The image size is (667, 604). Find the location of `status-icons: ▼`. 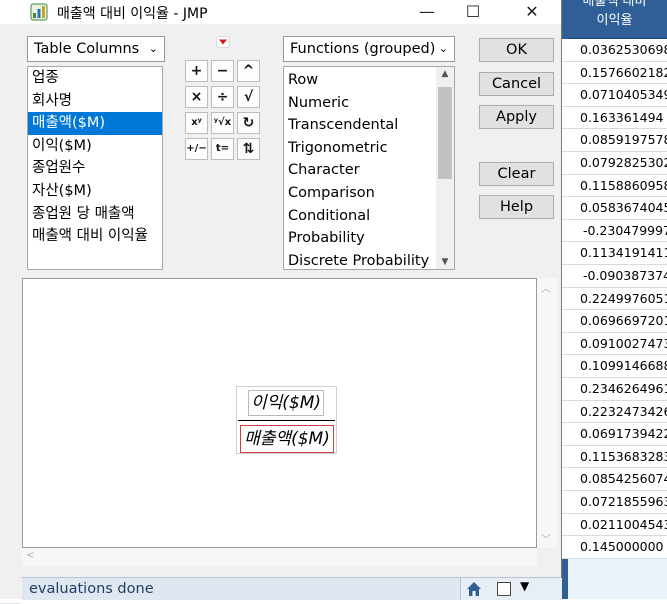

status-icons: ▼ is located at coordinates (511, 589).